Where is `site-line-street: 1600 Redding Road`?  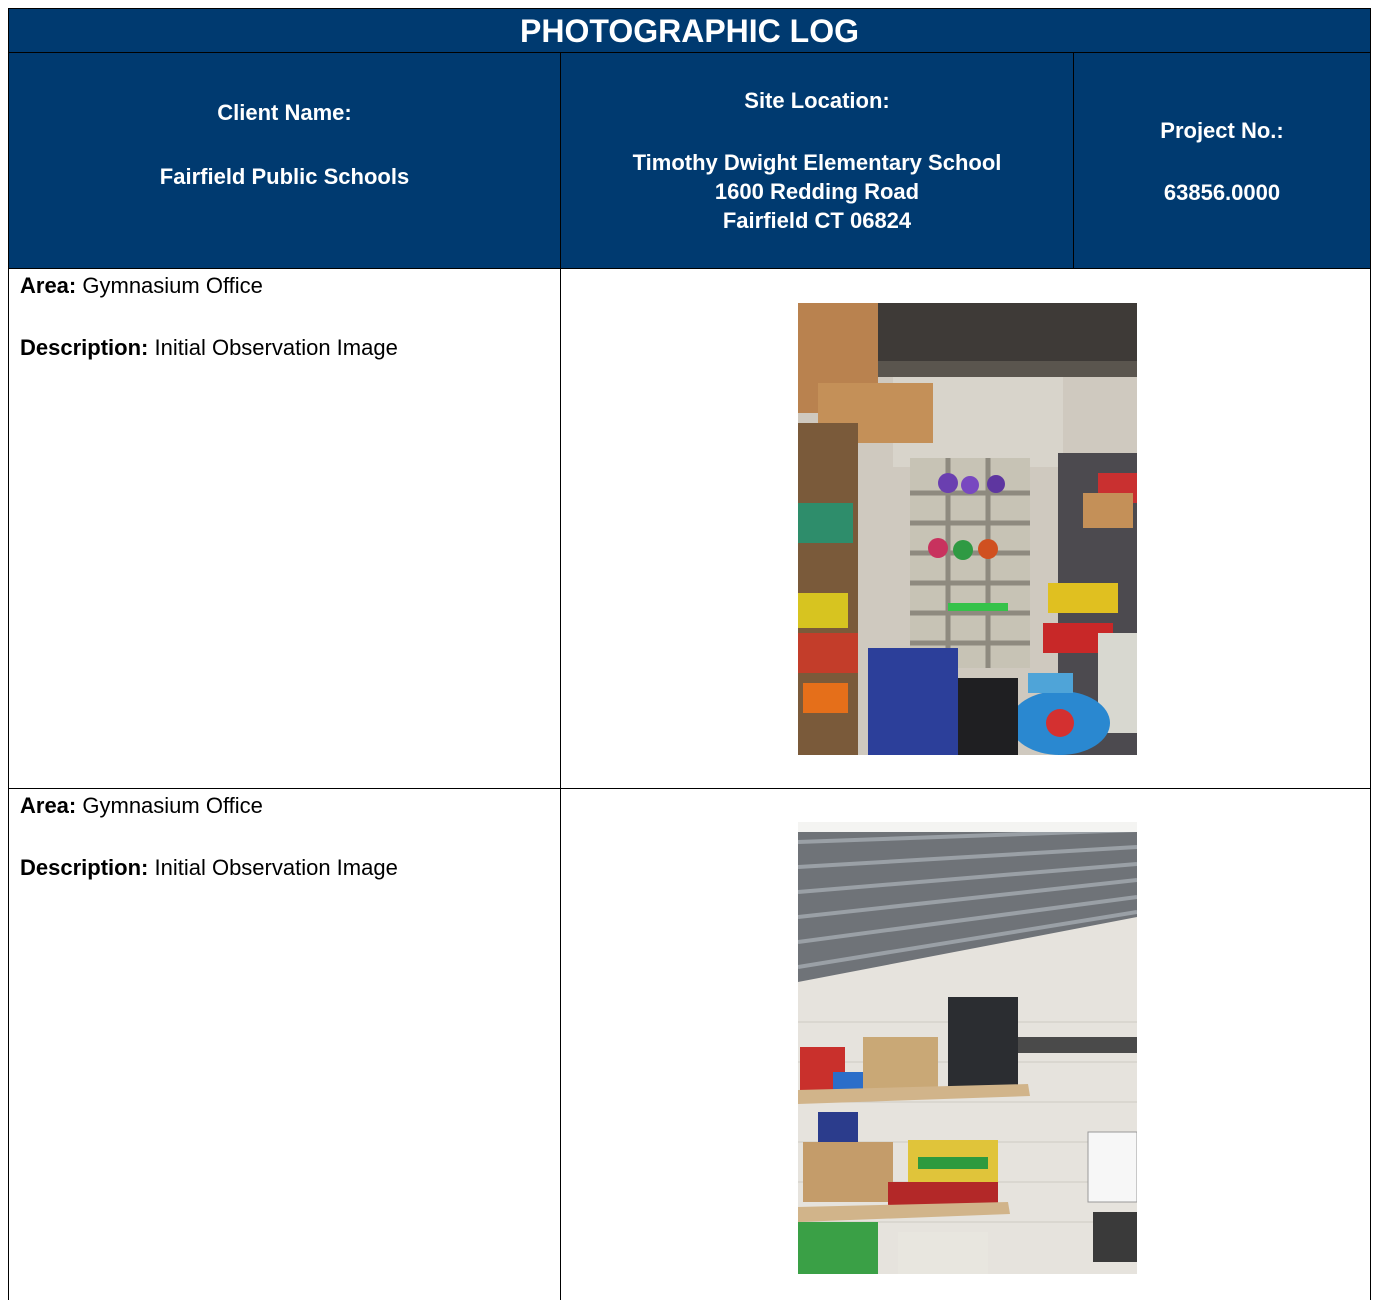
site-line-street: 1600 Redding Road is located at coordinates (817, 191).